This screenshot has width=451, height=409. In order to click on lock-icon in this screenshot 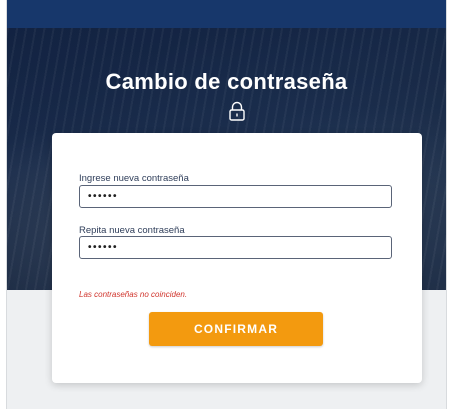, I will do `click(237, 111)`.